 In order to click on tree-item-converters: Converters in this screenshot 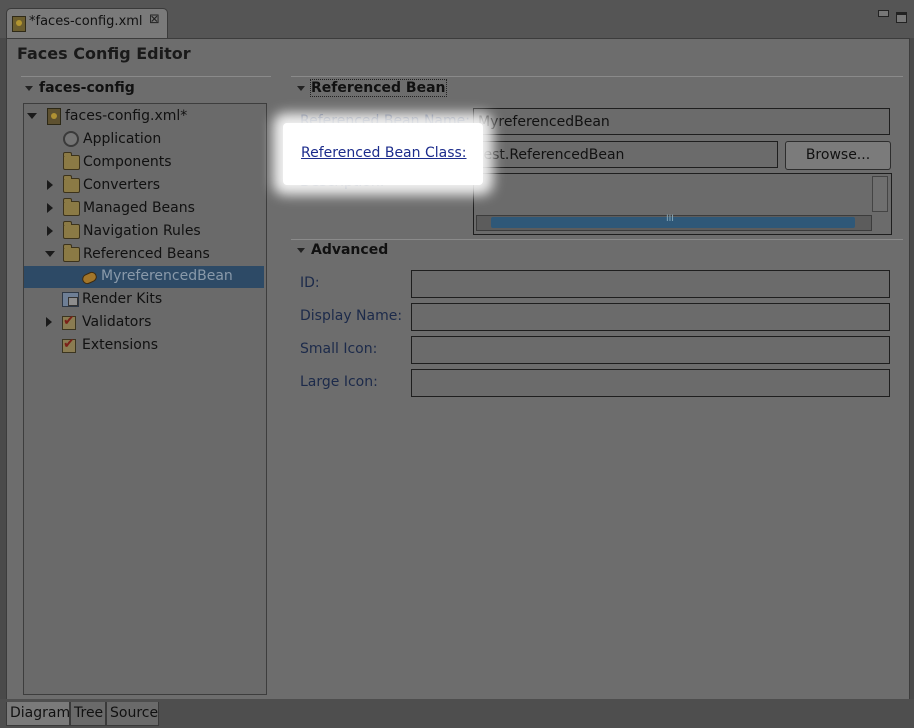, I will do `click(144, 185)`.